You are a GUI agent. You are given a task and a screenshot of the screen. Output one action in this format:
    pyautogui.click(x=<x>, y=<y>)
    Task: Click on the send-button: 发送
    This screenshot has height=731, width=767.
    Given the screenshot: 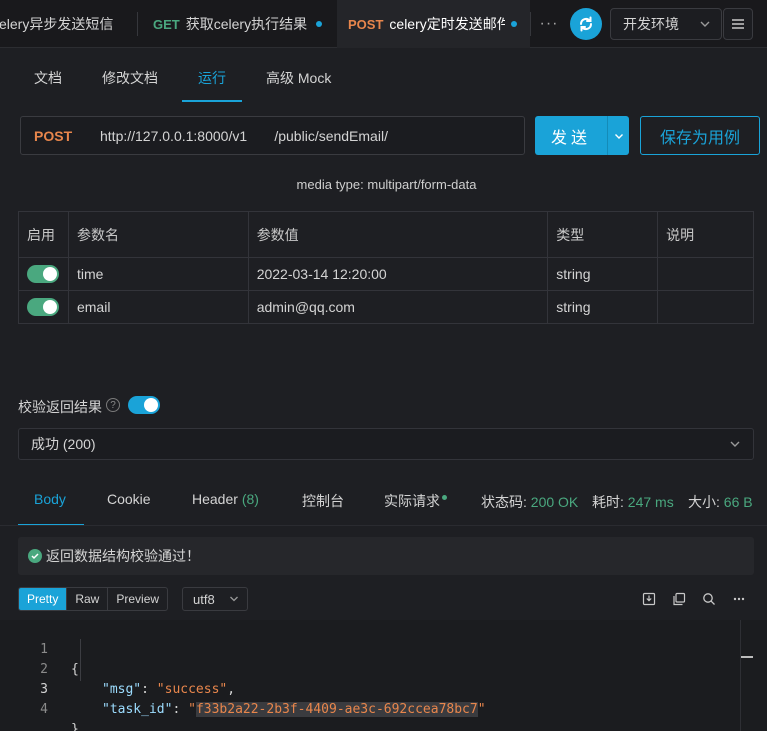 What is the action you would take?
    pyautogui.click(x=582, y=135)
    